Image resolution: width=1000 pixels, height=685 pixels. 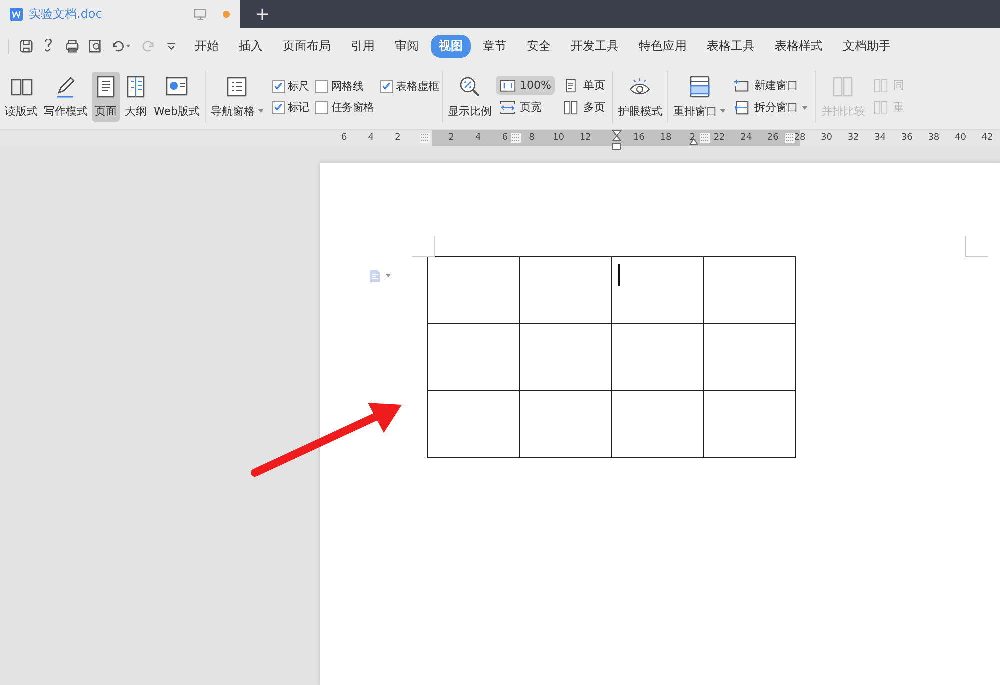 What do you see at coordinates (799, 46) in the screenshot?
I see `menu-tab: 表格样式` at bounding box center [799, 46].